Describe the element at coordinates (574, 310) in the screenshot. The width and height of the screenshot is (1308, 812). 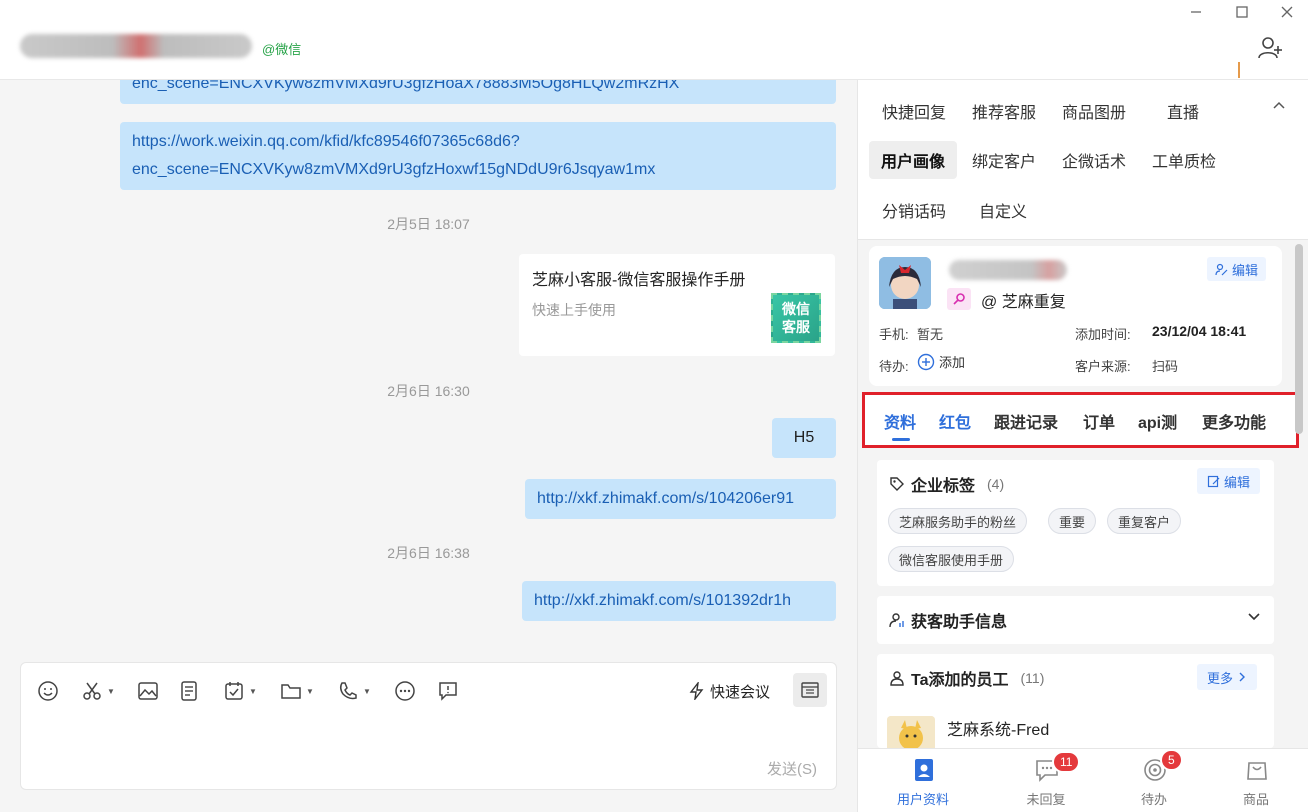
I see `card-subtitle: 快速上手使用` at that location.